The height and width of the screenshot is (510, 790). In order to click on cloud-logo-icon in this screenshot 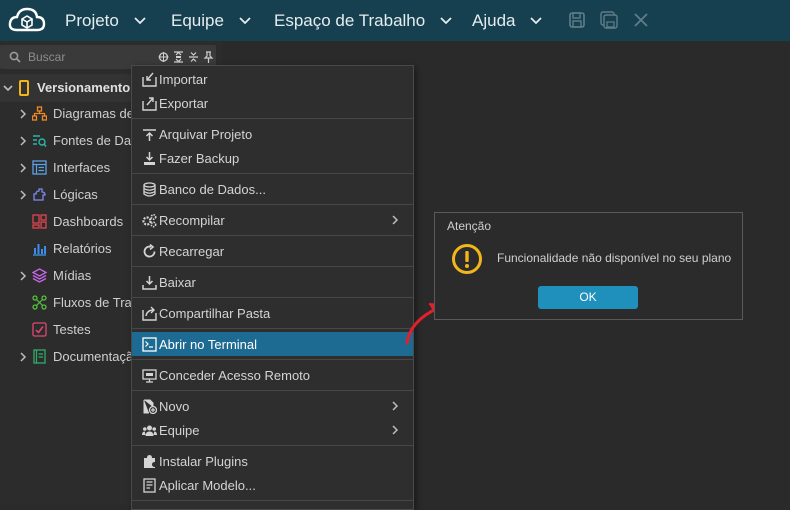, I will do `click(27, 20)`.